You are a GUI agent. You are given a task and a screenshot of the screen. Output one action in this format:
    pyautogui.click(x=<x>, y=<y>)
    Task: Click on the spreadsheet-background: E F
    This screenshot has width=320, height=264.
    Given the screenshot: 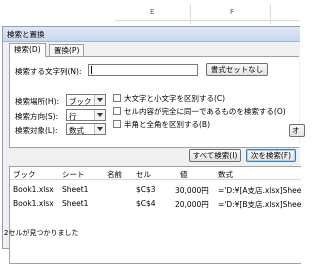 What is the action you would take?
    pyautogui.click(x=150, y=13)
    